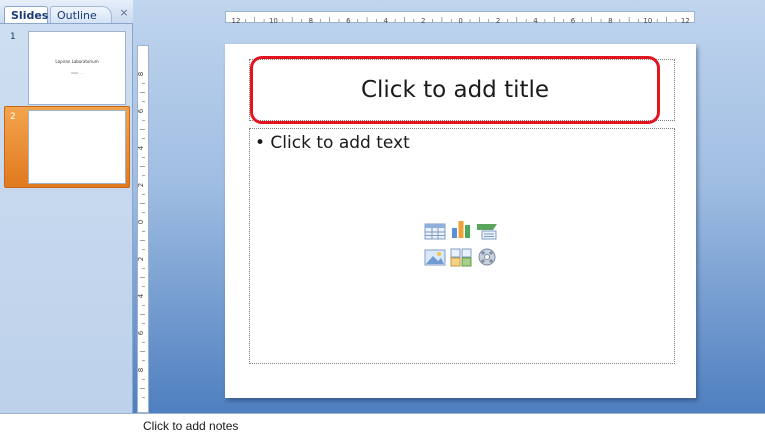 This screenshot has height=437, width=765. Describe the element at coordinates (455, 90) in the screenshot. I see `title-highlight-outline` at that location.